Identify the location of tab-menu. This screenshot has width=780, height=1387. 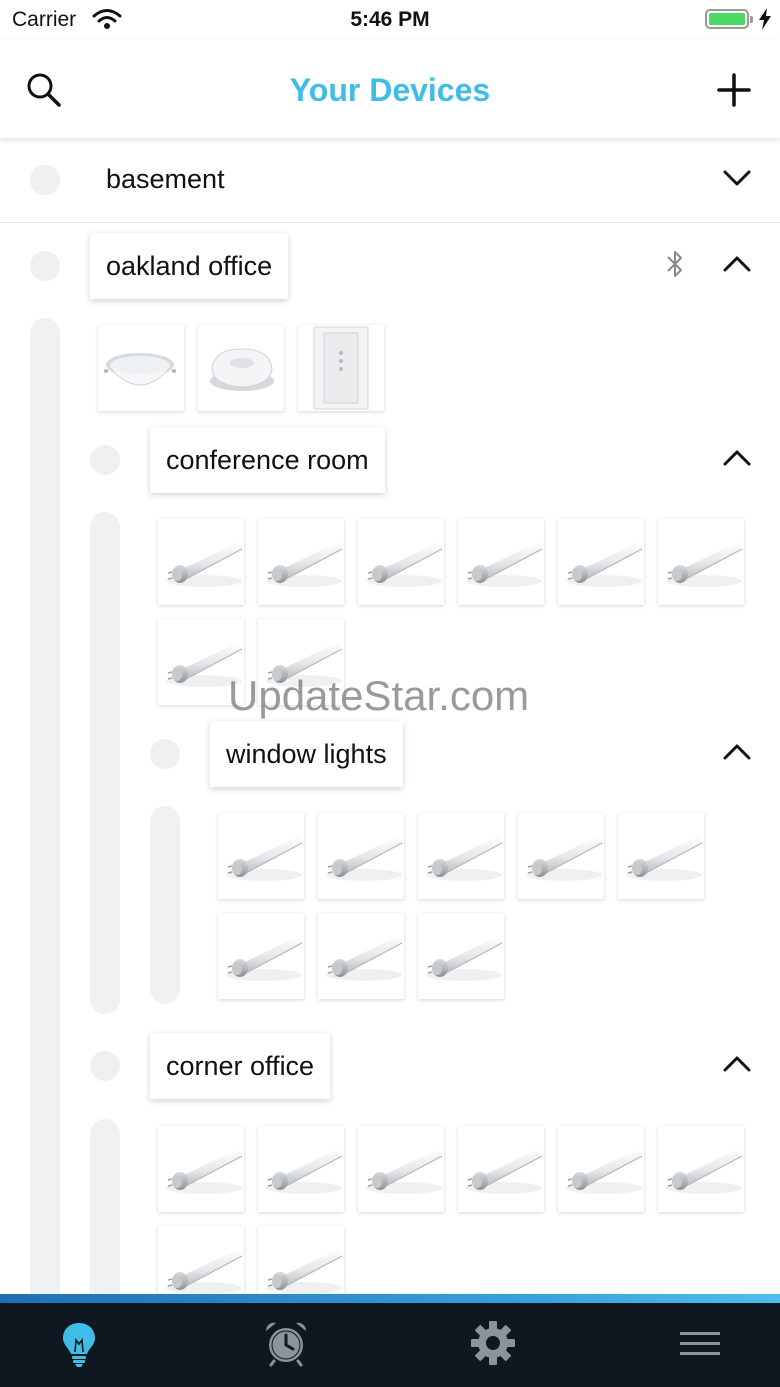
(700, 1343).